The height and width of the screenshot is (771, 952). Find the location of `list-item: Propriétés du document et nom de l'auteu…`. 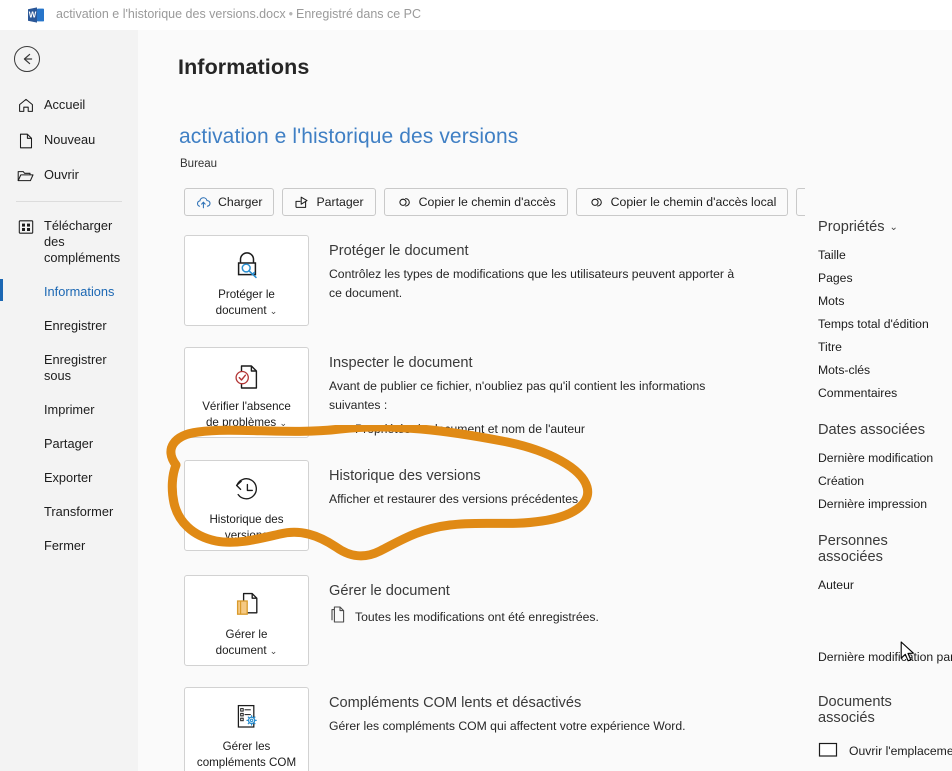

list-item: Propriétés du document et nom de l'auteu… is located at coordinates (566, 429).